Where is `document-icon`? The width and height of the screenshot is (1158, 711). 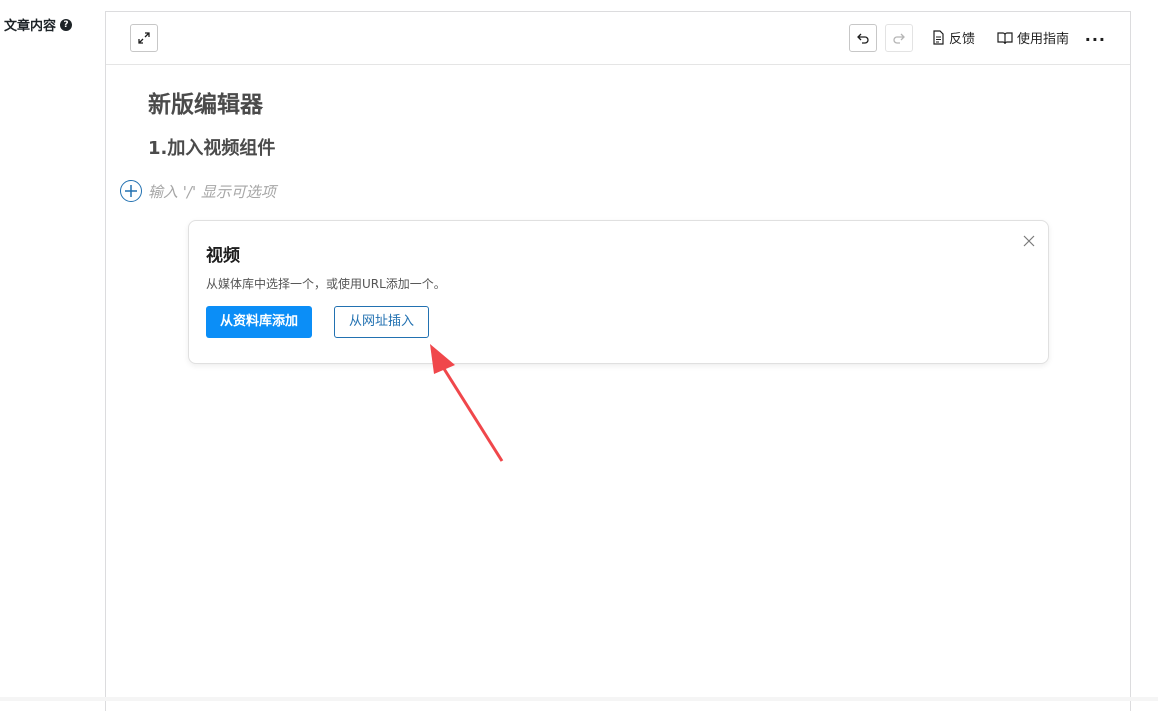 document-icon is located at coordinates (938, 37).